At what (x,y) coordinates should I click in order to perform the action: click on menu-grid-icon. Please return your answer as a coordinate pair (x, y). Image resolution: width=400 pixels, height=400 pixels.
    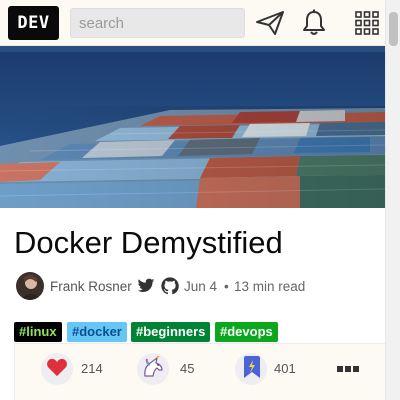
    Looking at the image, I should click on (367, 23).